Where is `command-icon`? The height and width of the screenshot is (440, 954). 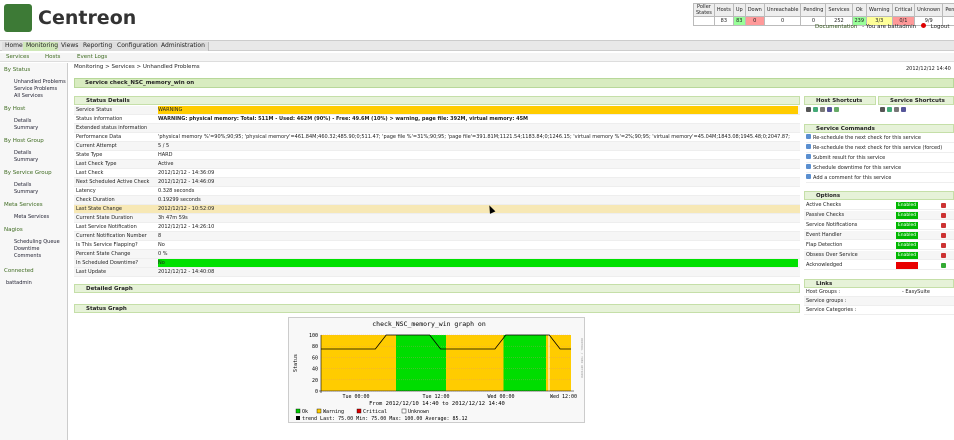 command-icon is located at coordinates (808, 156).